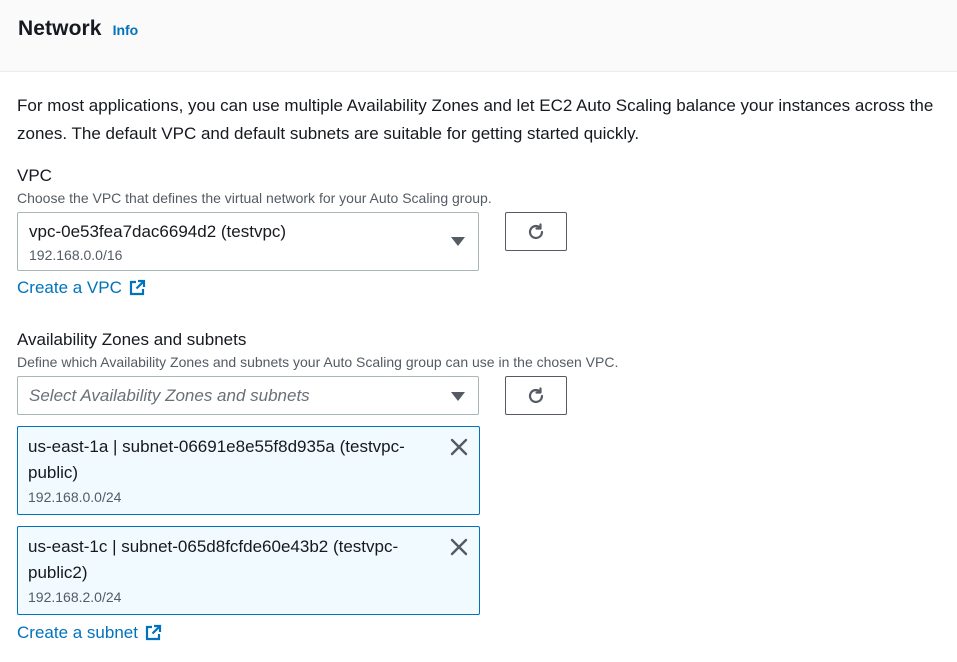 This screenshot has width=957, height=662. I want to click on subnet-token-cidr: 192.168.2.0/24, so click(75, 597).